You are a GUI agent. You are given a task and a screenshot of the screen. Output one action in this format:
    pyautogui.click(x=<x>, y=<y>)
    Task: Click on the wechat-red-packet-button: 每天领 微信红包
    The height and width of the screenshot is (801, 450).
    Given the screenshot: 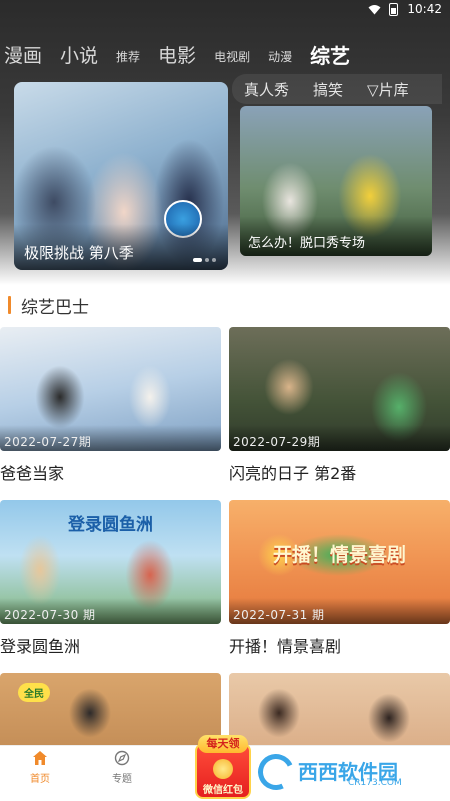 What is the action you would take?
    pyautogui.click(x=223, y=768)
    